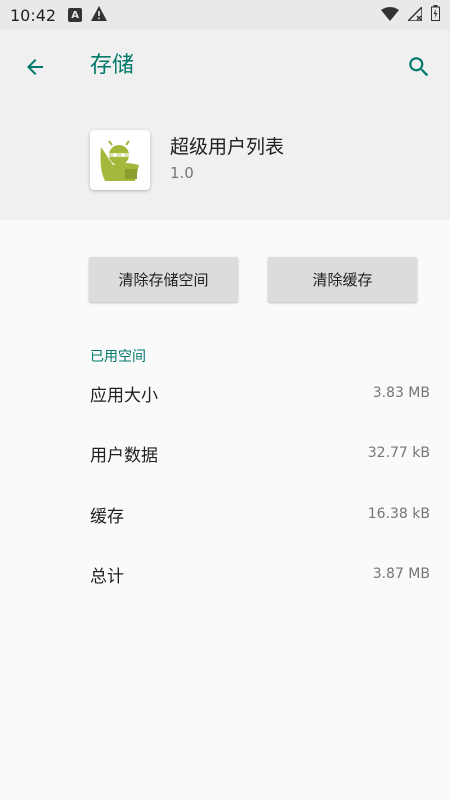 The height and width of the screenshot is (800, 450). I want to click on status-time: 10:42, so click(33, 15).